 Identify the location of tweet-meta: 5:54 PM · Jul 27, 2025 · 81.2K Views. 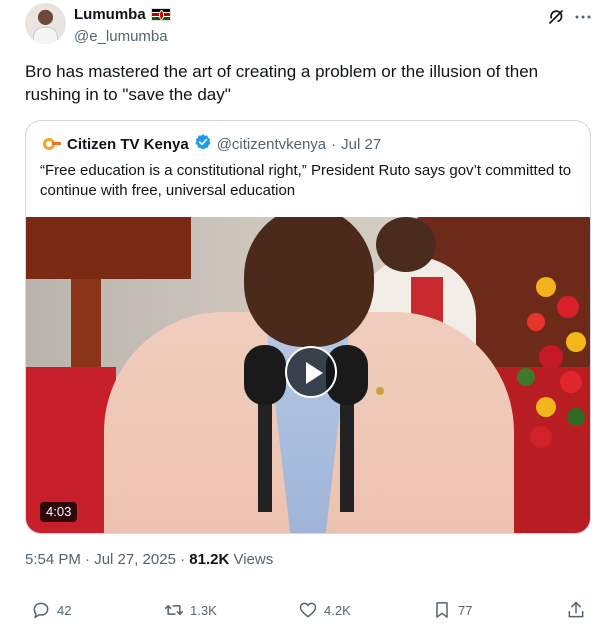
(149, 559).